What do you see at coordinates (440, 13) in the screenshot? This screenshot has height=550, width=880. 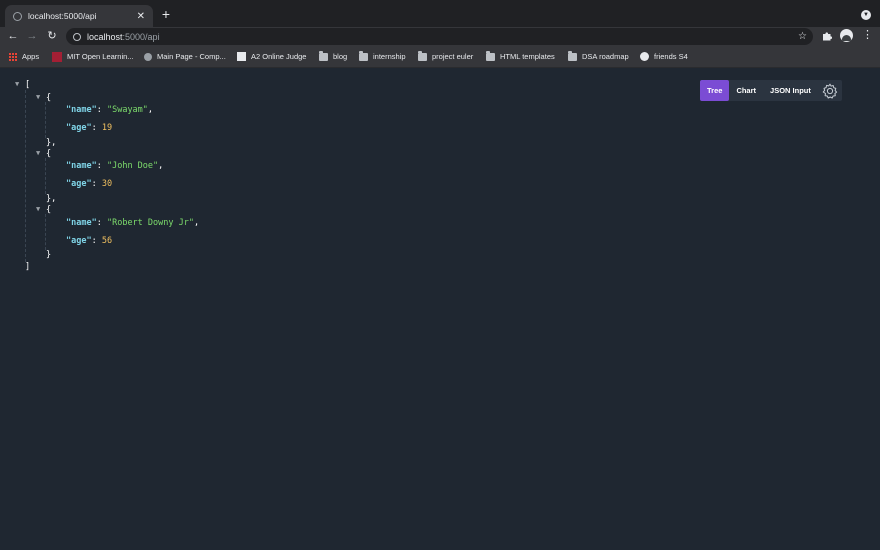 I see `tab-strip: localhost:5000/api ✕ + ▼` at bounding box center [440, 13].